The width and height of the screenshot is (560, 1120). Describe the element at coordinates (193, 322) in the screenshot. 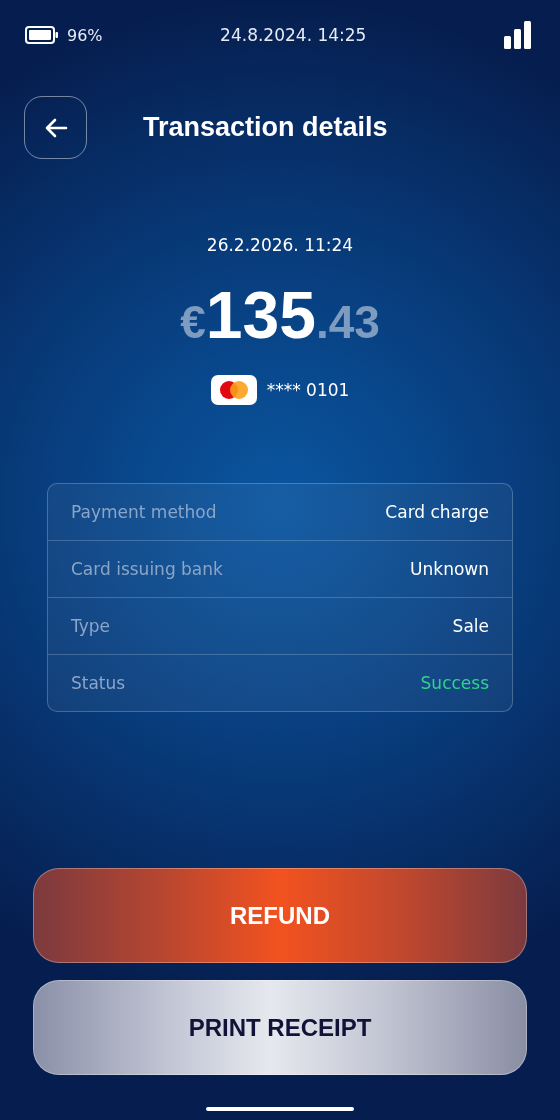

I see `currency-symbol: €` at that location.